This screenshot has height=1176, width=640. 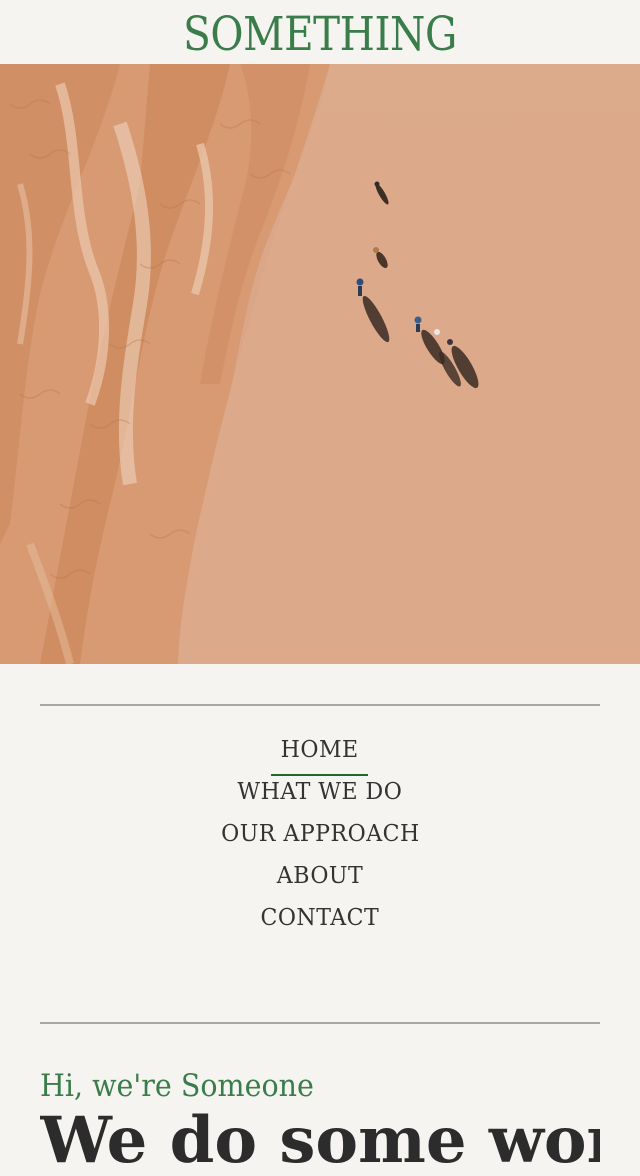 I want to click on intro-greeting: Hi, we're Someone, so click(x=177, y=1086).